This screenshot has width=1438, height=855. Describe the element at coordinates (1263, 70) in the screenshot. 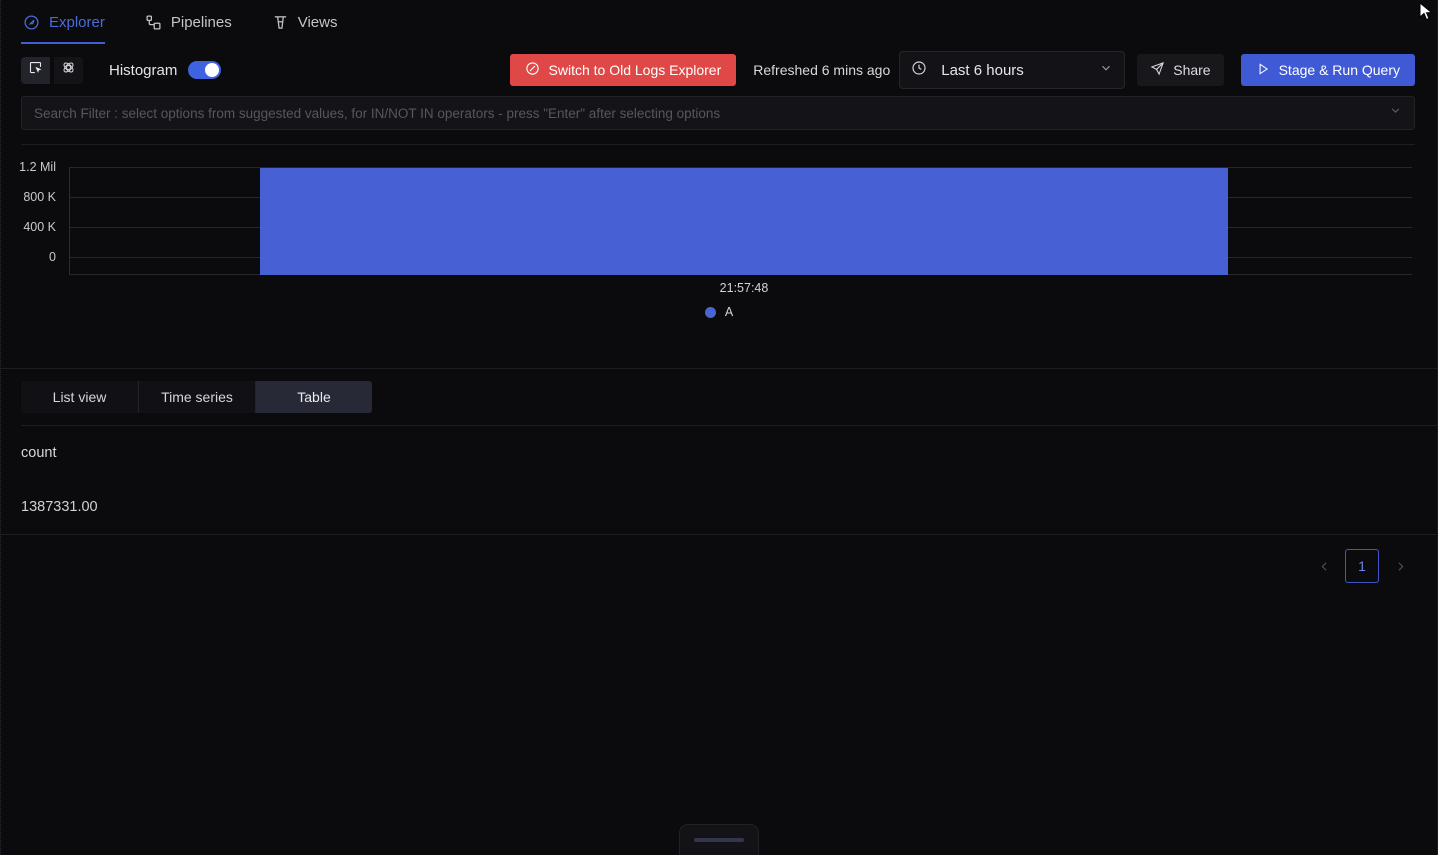

I see `play-icon` at that location.